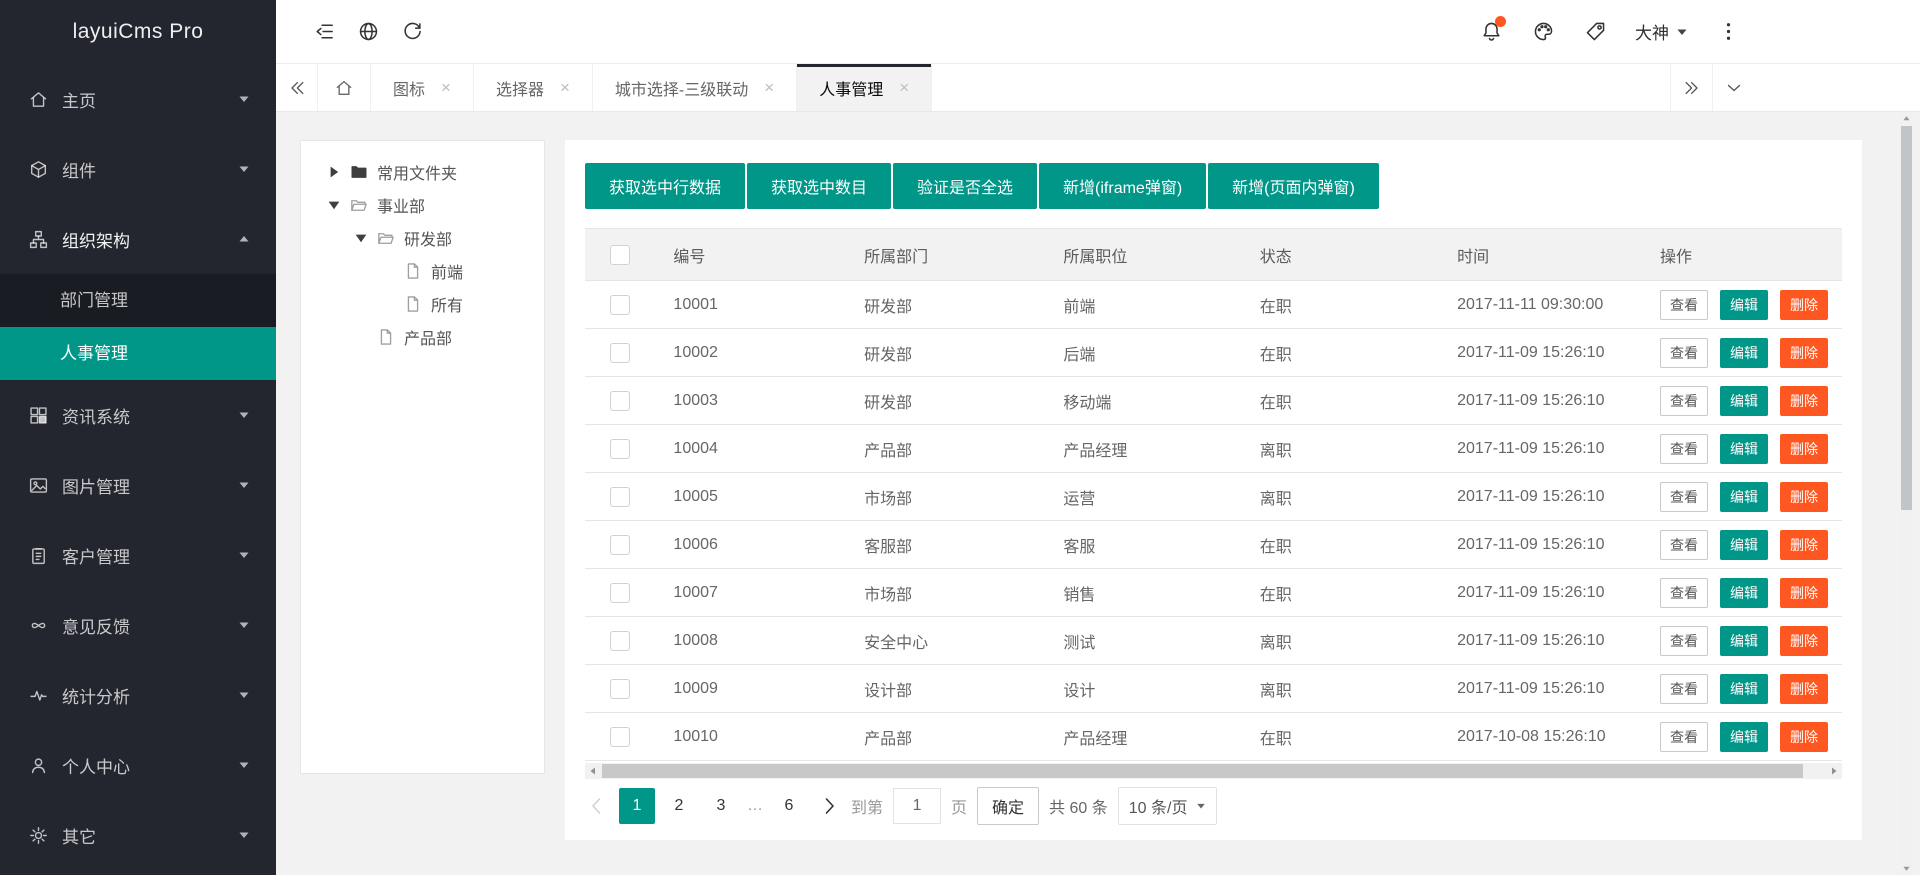 The image size is (1920, 875). Describe the element at coordinates (422, 171) in the screenshot. I see `tree-node: 常用文件夹` at that location.